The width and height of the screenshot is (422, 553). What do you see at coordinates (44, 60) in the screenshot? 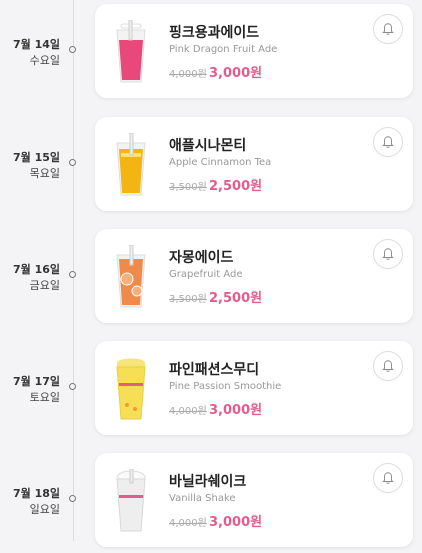
I see `weekday-text: 수요일` at bounding box center [44, 60].